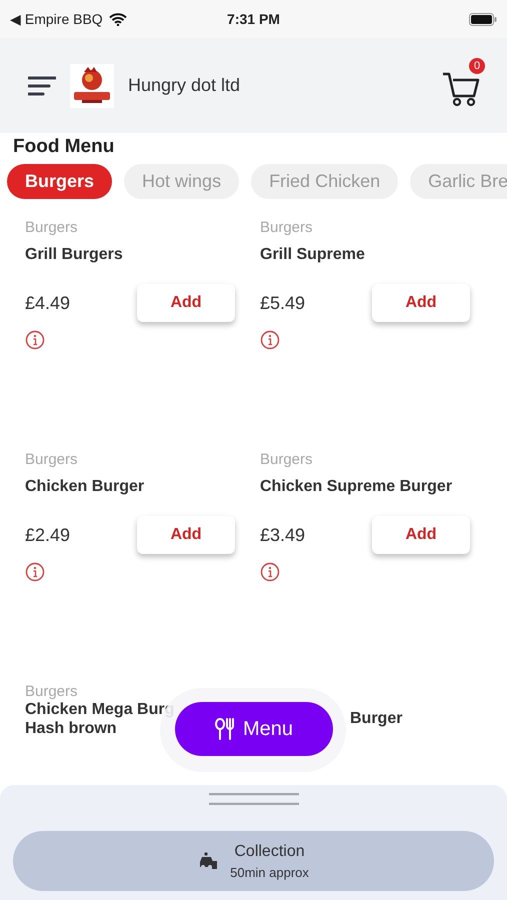 This screenshot has height=900, width=507. What do you see at coordinates (283, 303) in the screenshot?
I see `item-price: £5.49` at bounding box center [283, 303].